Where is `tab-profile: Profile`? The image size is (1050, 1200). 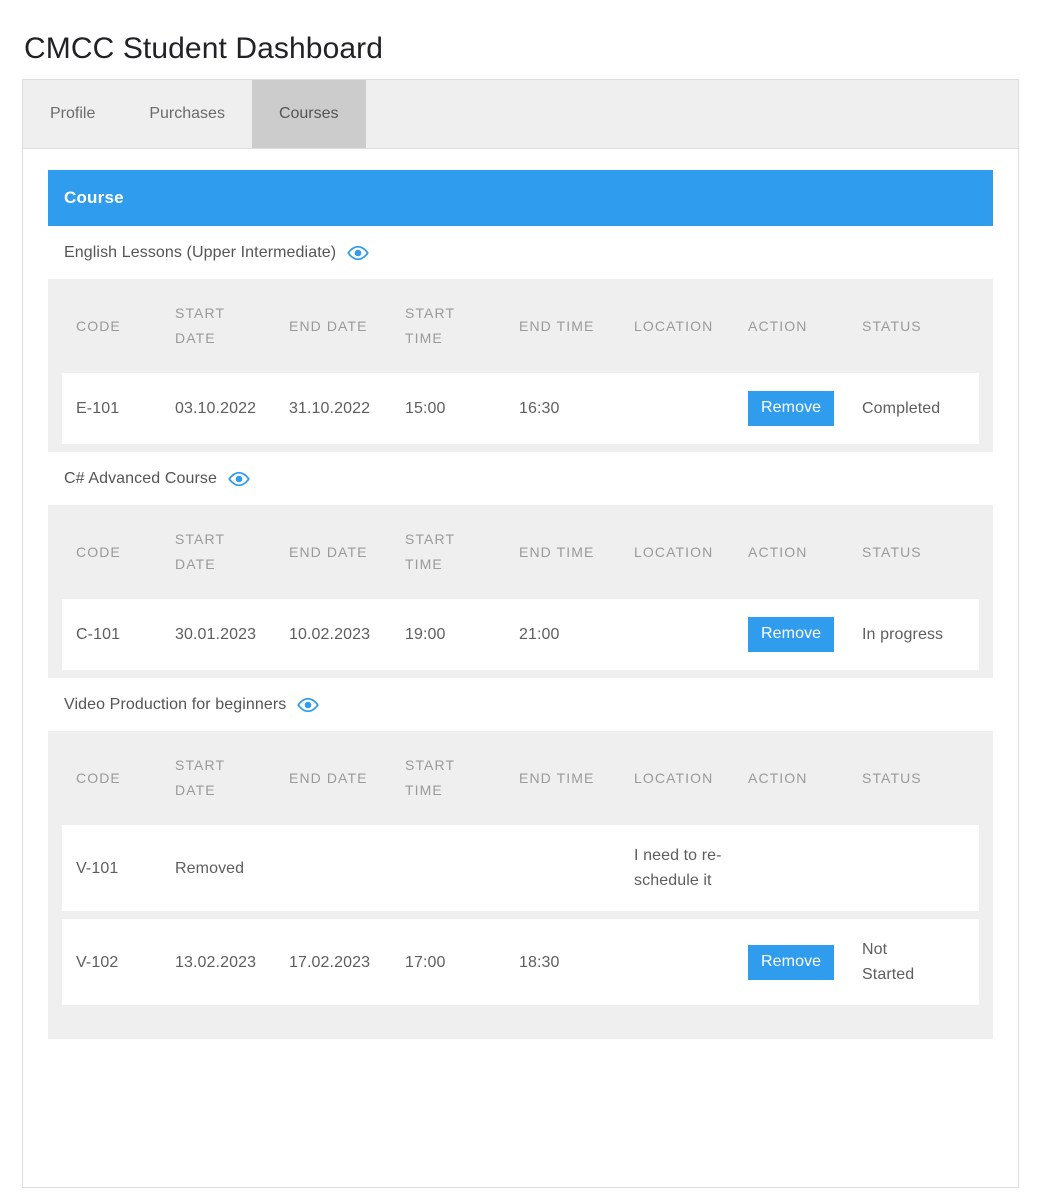
tab-profile: Profile is located at coordinates (72, 114).